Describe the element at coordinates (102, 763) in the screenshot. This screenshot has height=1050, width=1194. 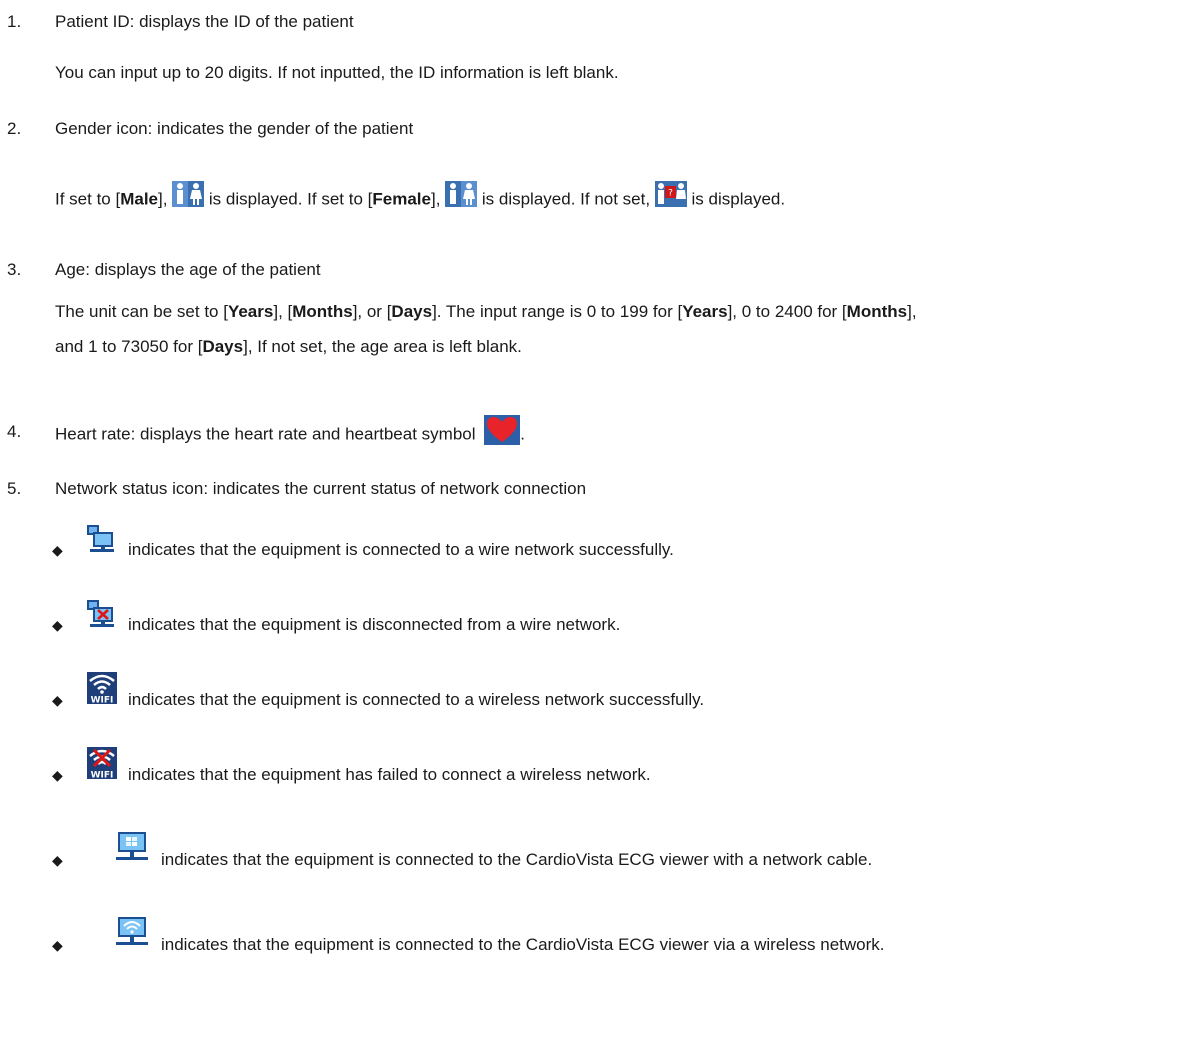
I see `wifi-failed-icon: WIFI` at that location.